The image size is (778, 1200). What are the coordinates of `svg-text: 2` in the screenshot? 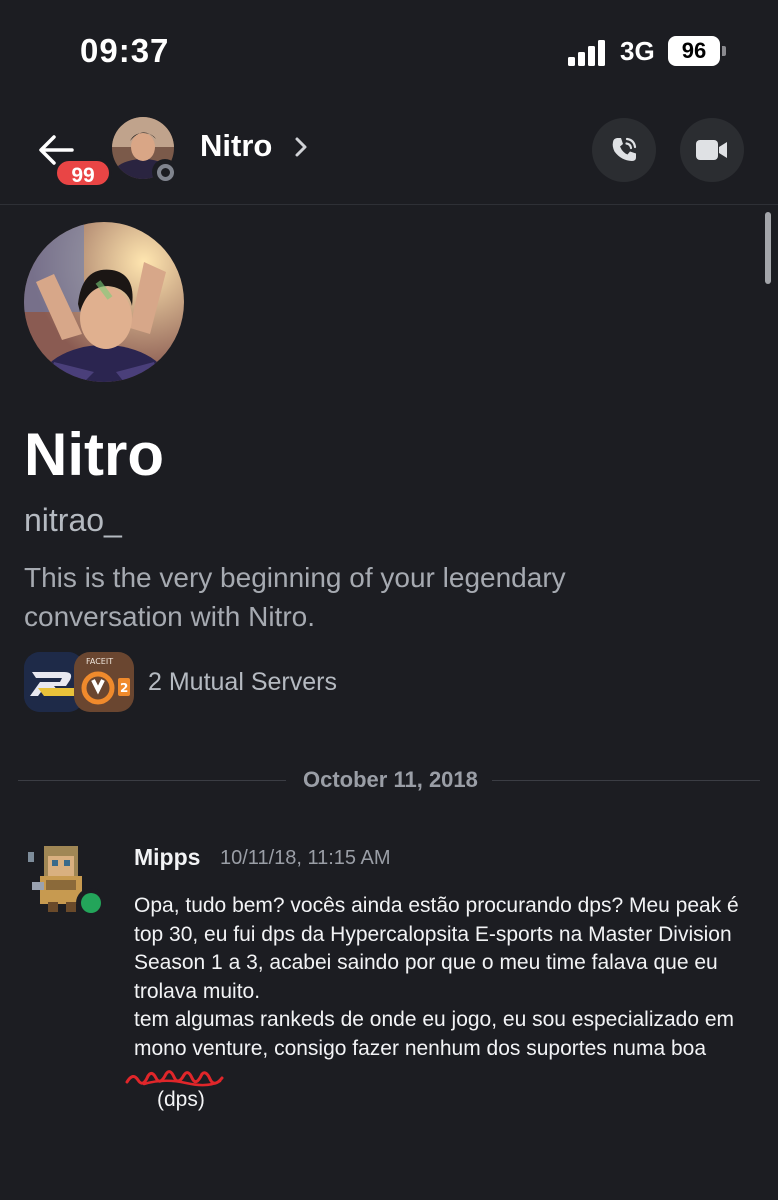 It's located at (124, 688).